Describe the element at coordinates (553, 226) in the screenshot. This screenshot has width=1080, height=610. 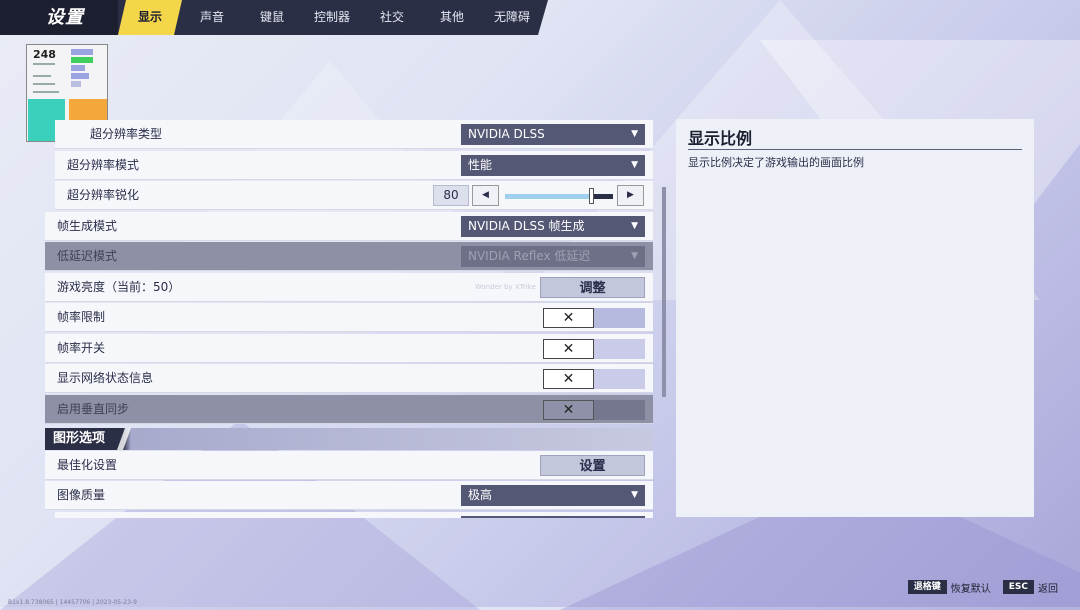
I see `frame-gen-dropdown: NVIDIA DLSS 帧生成 ▼` at that location.